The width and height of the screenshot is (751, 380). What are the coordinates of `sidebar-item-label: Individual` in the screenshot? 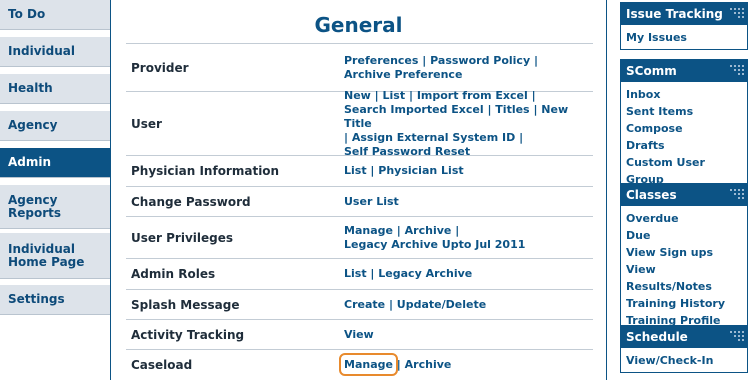 It's located at (41, 51).